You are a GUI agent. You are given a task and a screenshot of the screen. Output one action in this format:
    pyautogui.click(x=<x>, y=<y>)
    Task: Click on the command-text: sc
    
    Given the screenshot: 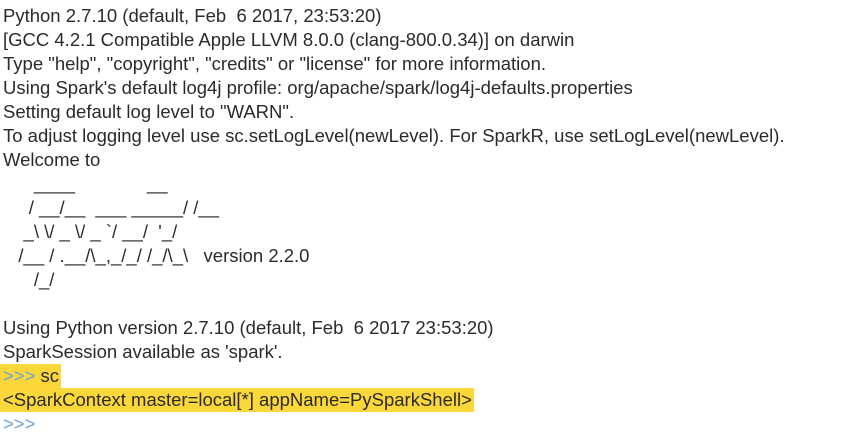 What is the action you would take?
    pyautogui.click(x=47, y=375)
    